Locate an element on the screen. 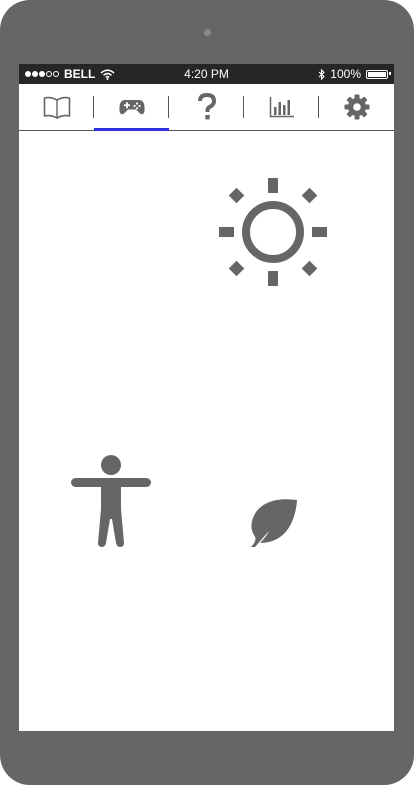 This screenshot has width=414, height=785. tab-settings is located at coordinates (356, 107).